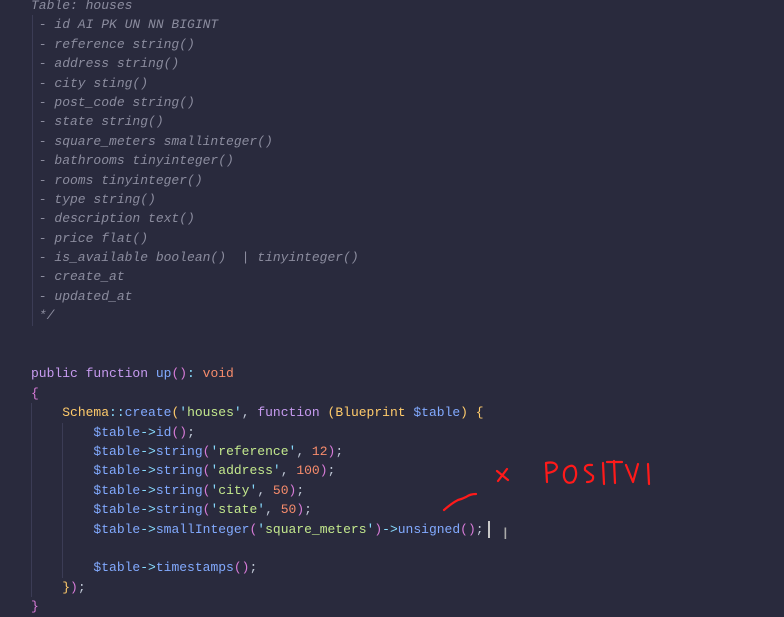 This screenshot has height=617, width=784. Describe the element at coordinates (603, 473) in the screenshot. I see `letter-I` at that location.